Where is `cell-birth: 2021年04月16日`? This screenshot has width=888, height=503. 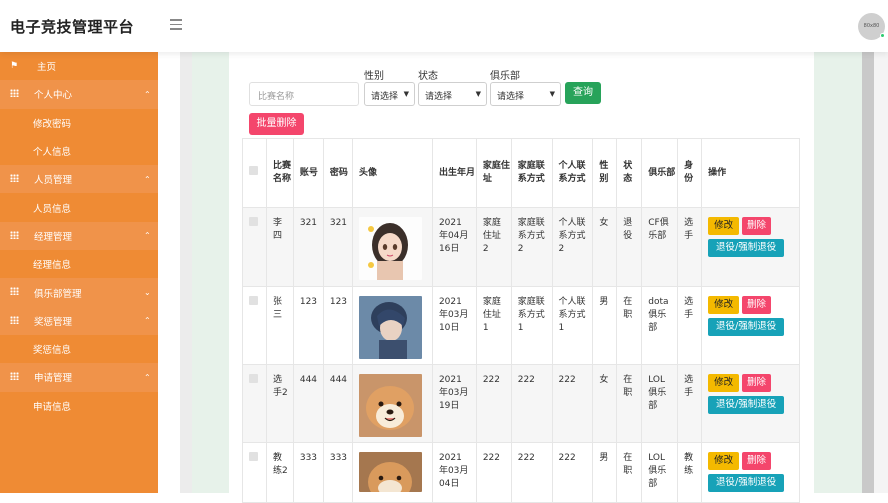 cell-birth: 2021年04月16日 is located at coordinates (454, 247).